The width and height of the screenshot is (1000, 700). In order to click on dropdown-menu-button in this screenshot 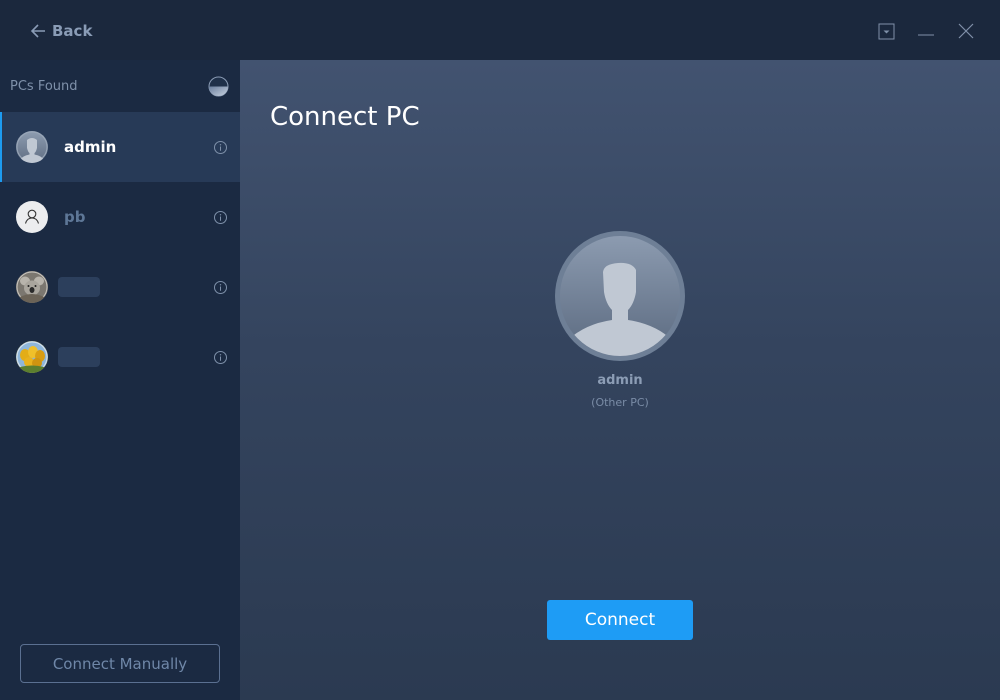, I will do `click(886, 31)`.